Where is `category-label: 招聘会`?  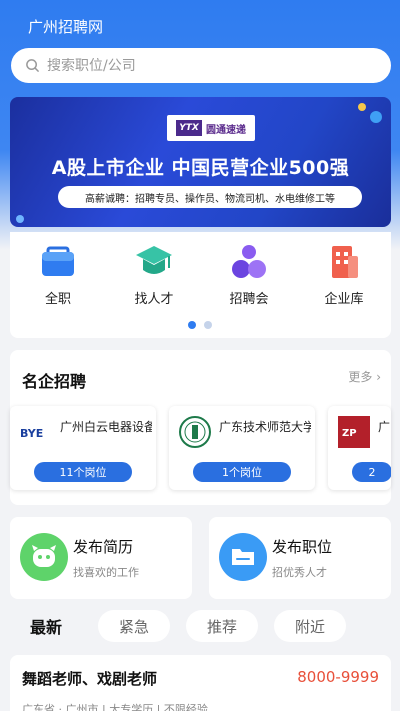
category-label: 招聘会 is located at coordinates (249, 299).